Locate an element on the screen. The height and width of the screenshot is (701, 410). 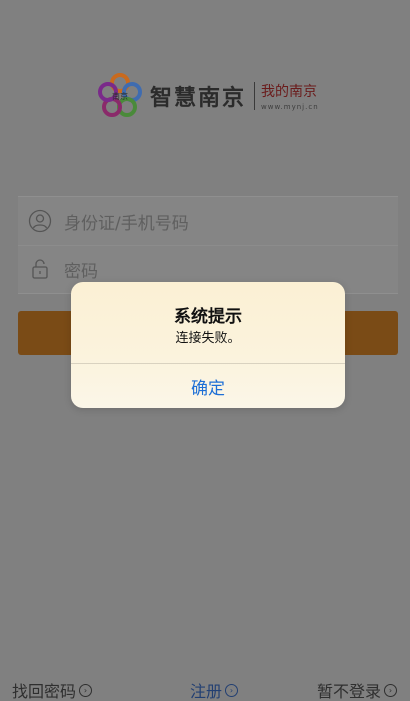
alert-confirm-button: 确定 is located at coordinates (208, 386).